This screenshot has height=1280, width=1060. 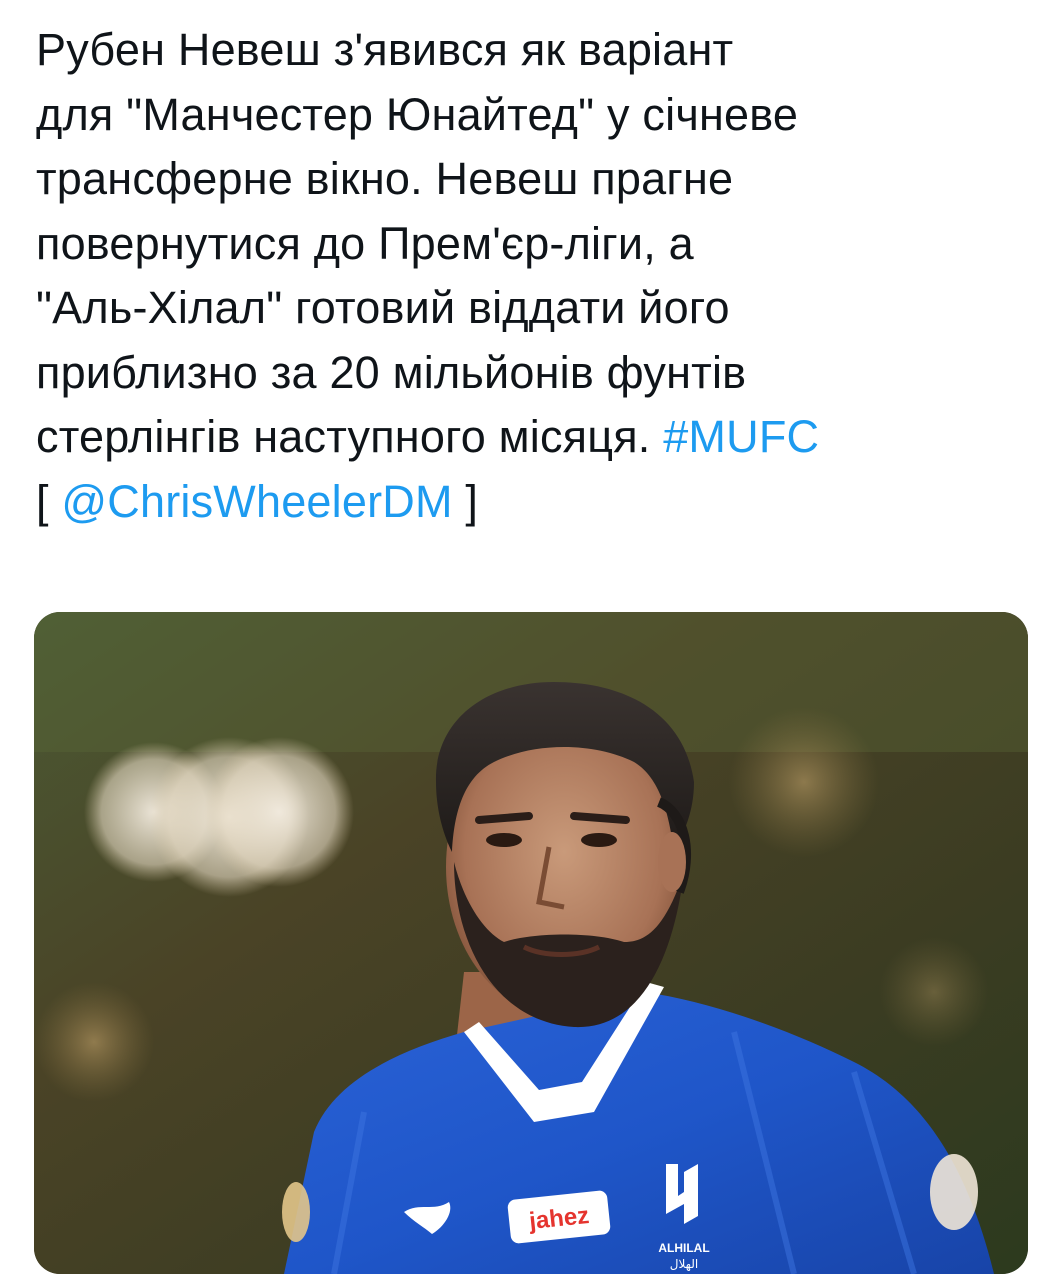 I want to click on club-crest-text: ALHILAL, so click(x=683, y=1248).